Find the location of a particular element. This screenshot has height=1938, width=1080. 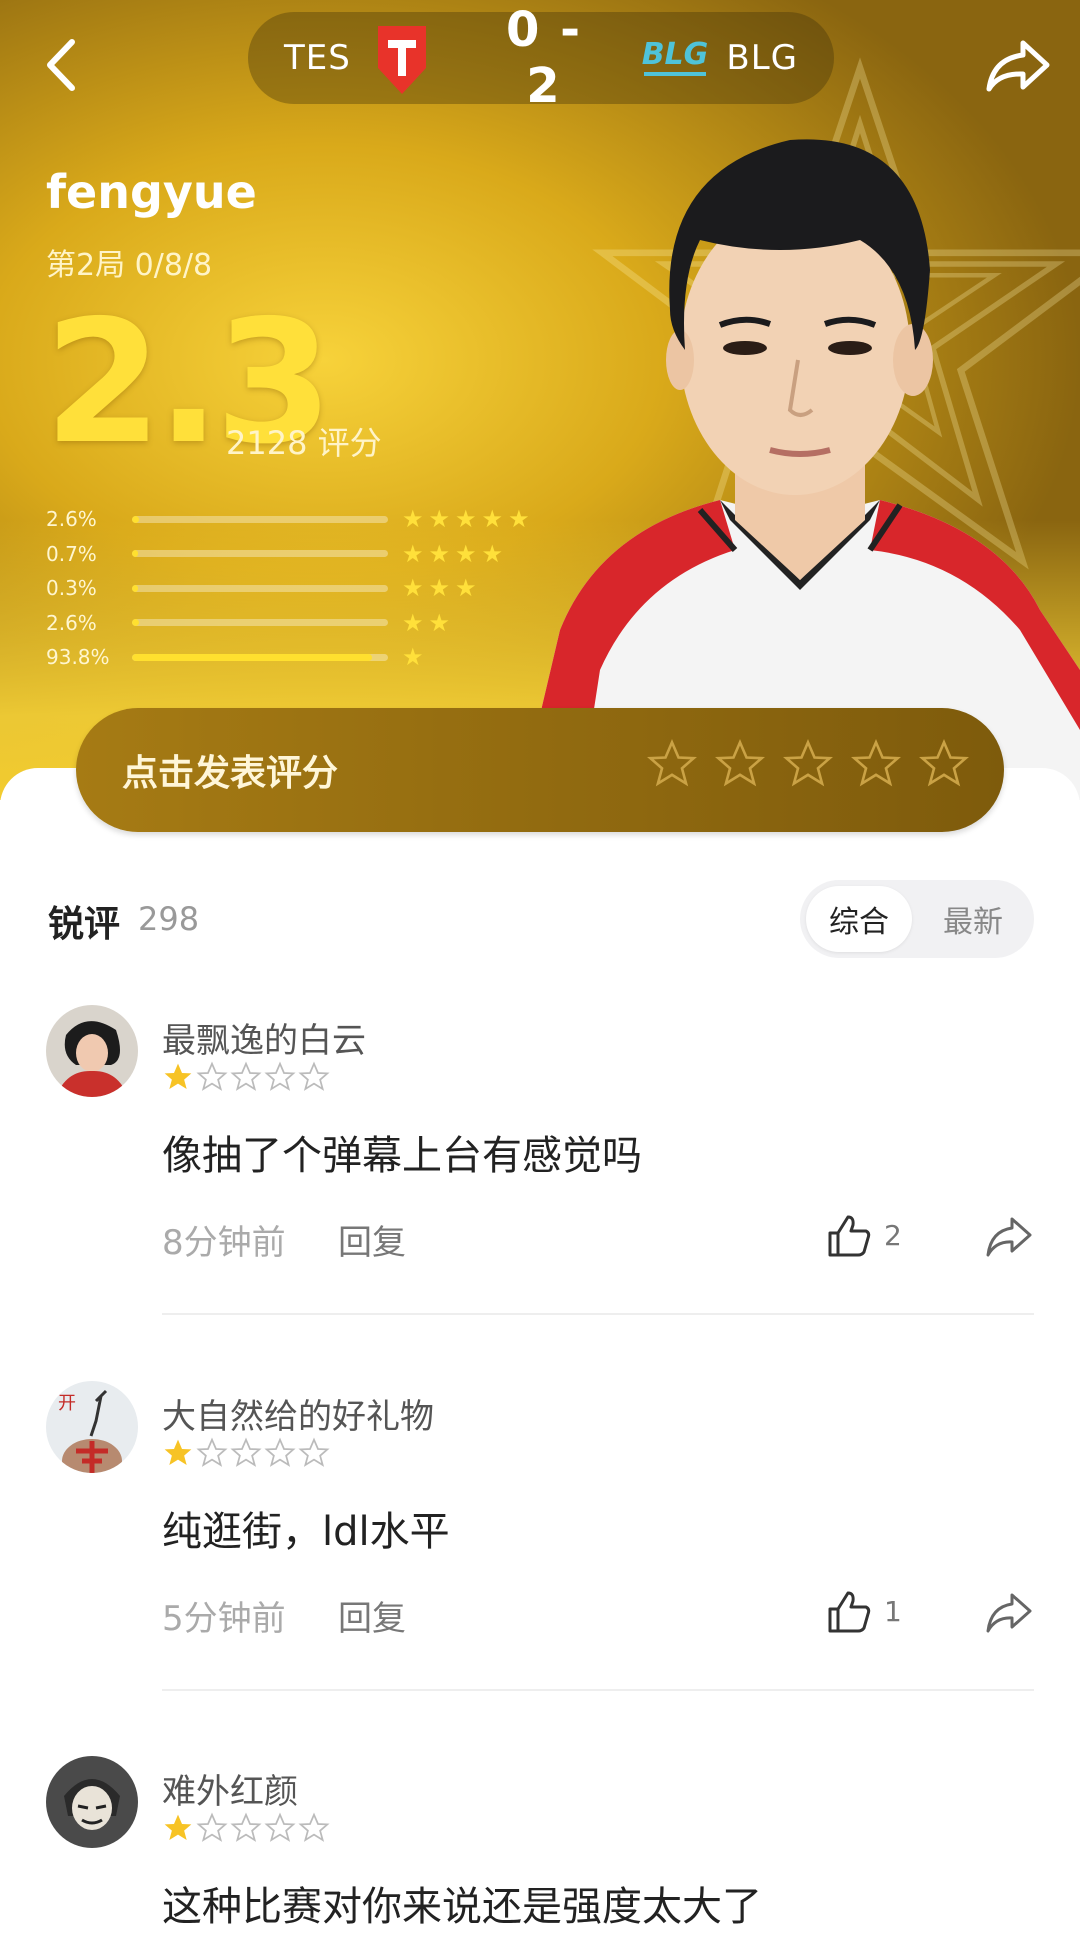

rate-stars is located at coordinates (808, 764).